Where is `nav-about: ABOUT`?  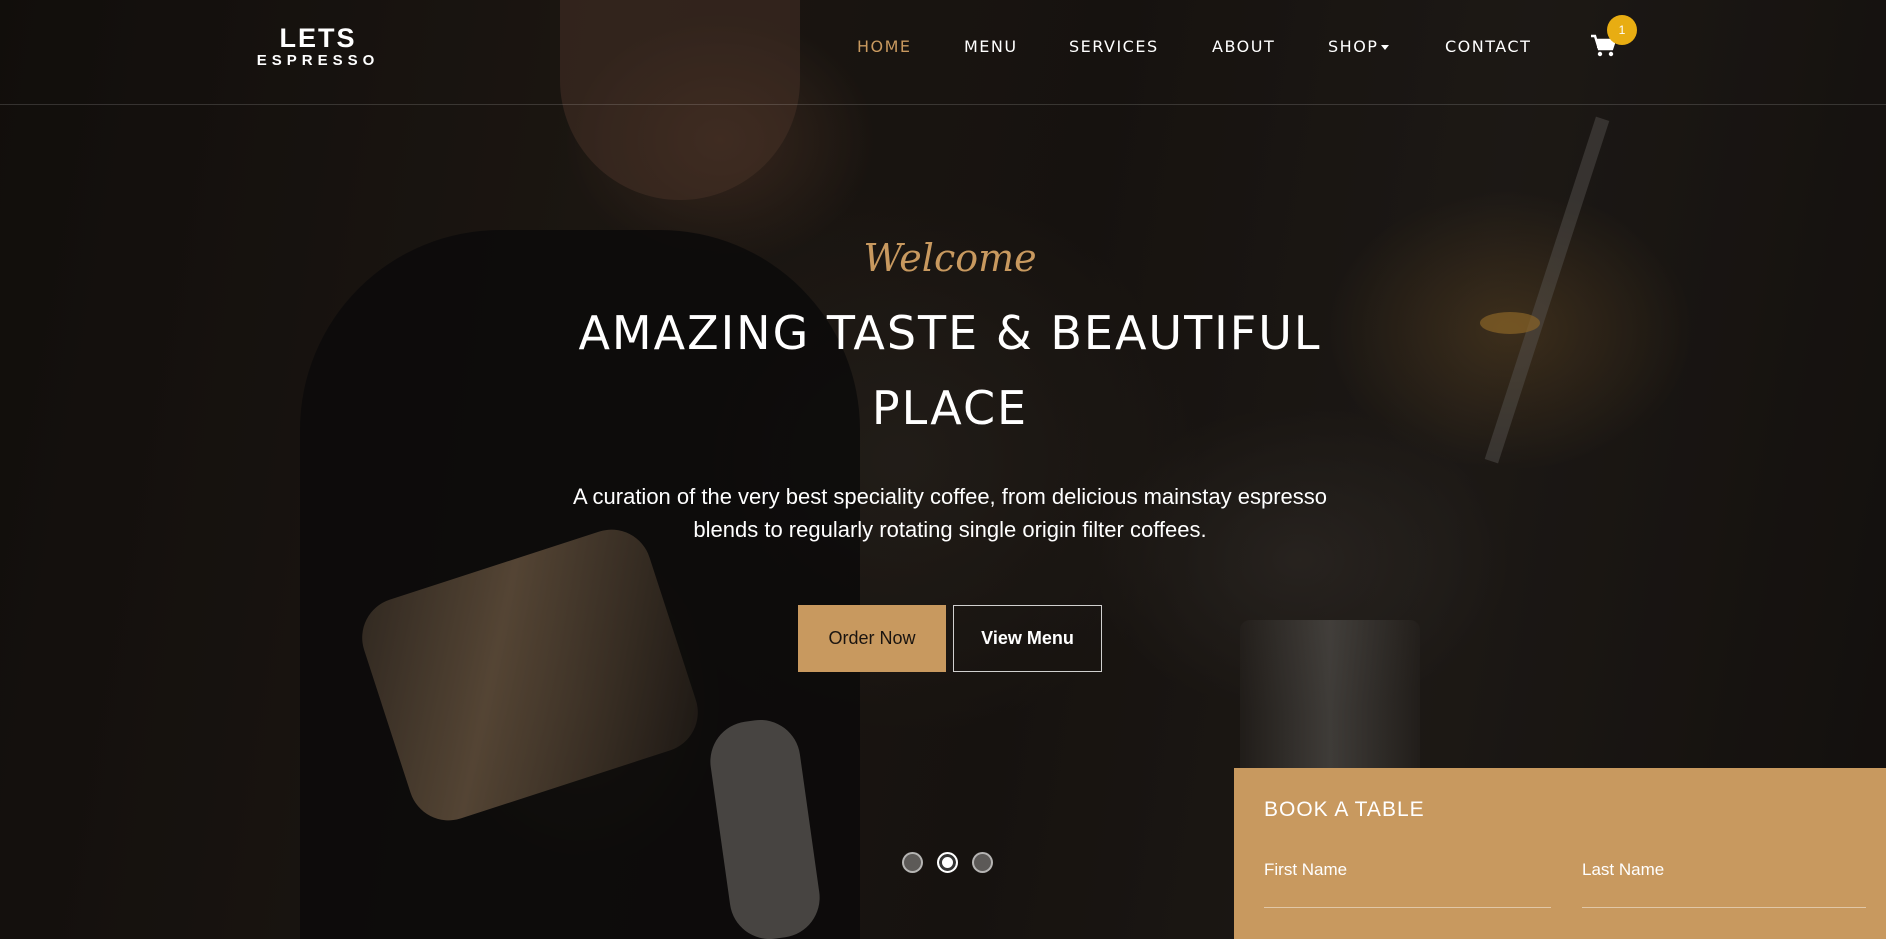
nav-about: ABOUT is located at coordinates (1243, 46).